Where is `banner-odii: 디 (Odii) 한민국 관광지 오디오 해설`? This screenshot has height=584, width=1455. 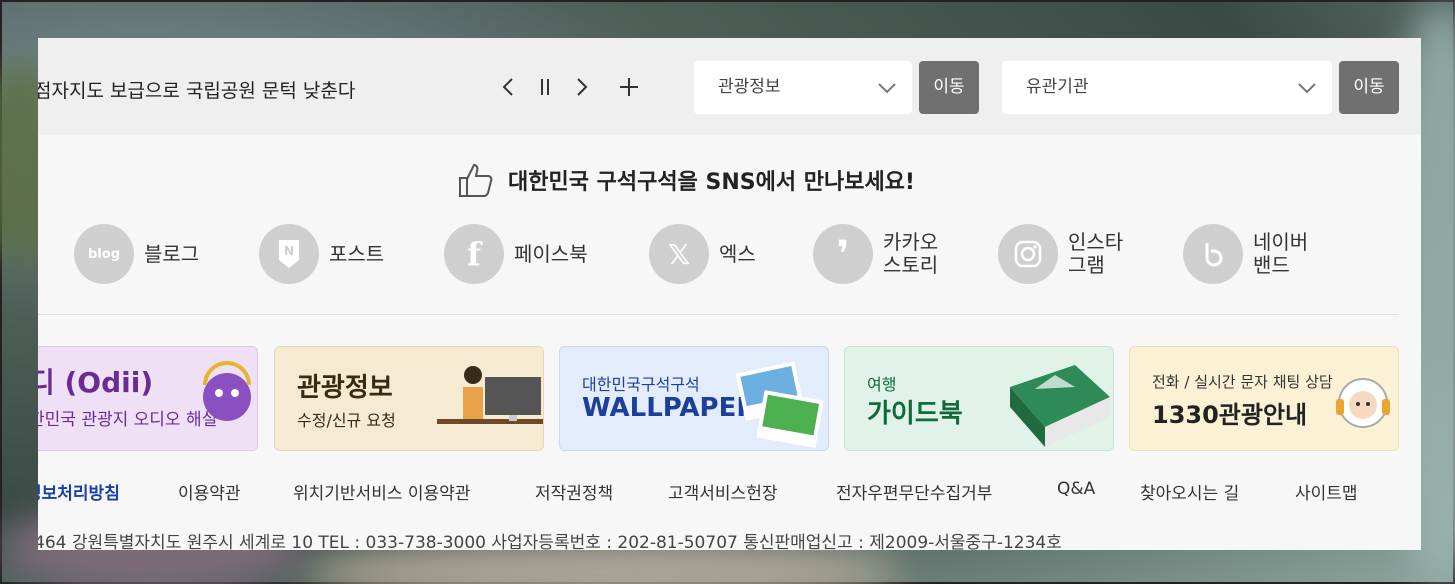 banner-odii: 디 (Odii) 한민국 관광지 오디오 해설 is located at coordinates (148, 398).